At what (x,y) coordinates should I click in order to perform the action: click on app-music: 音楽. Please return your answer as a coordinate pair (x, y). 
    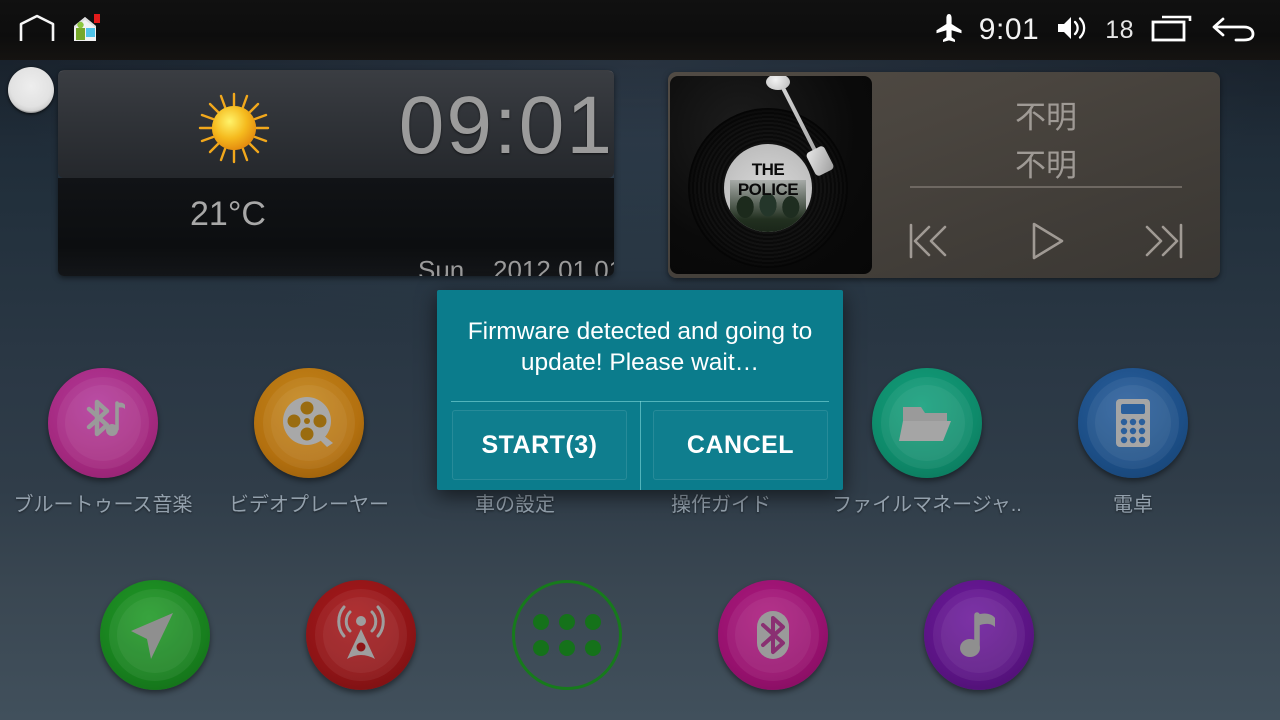
    Looking at the image, I should click on (979, 650).